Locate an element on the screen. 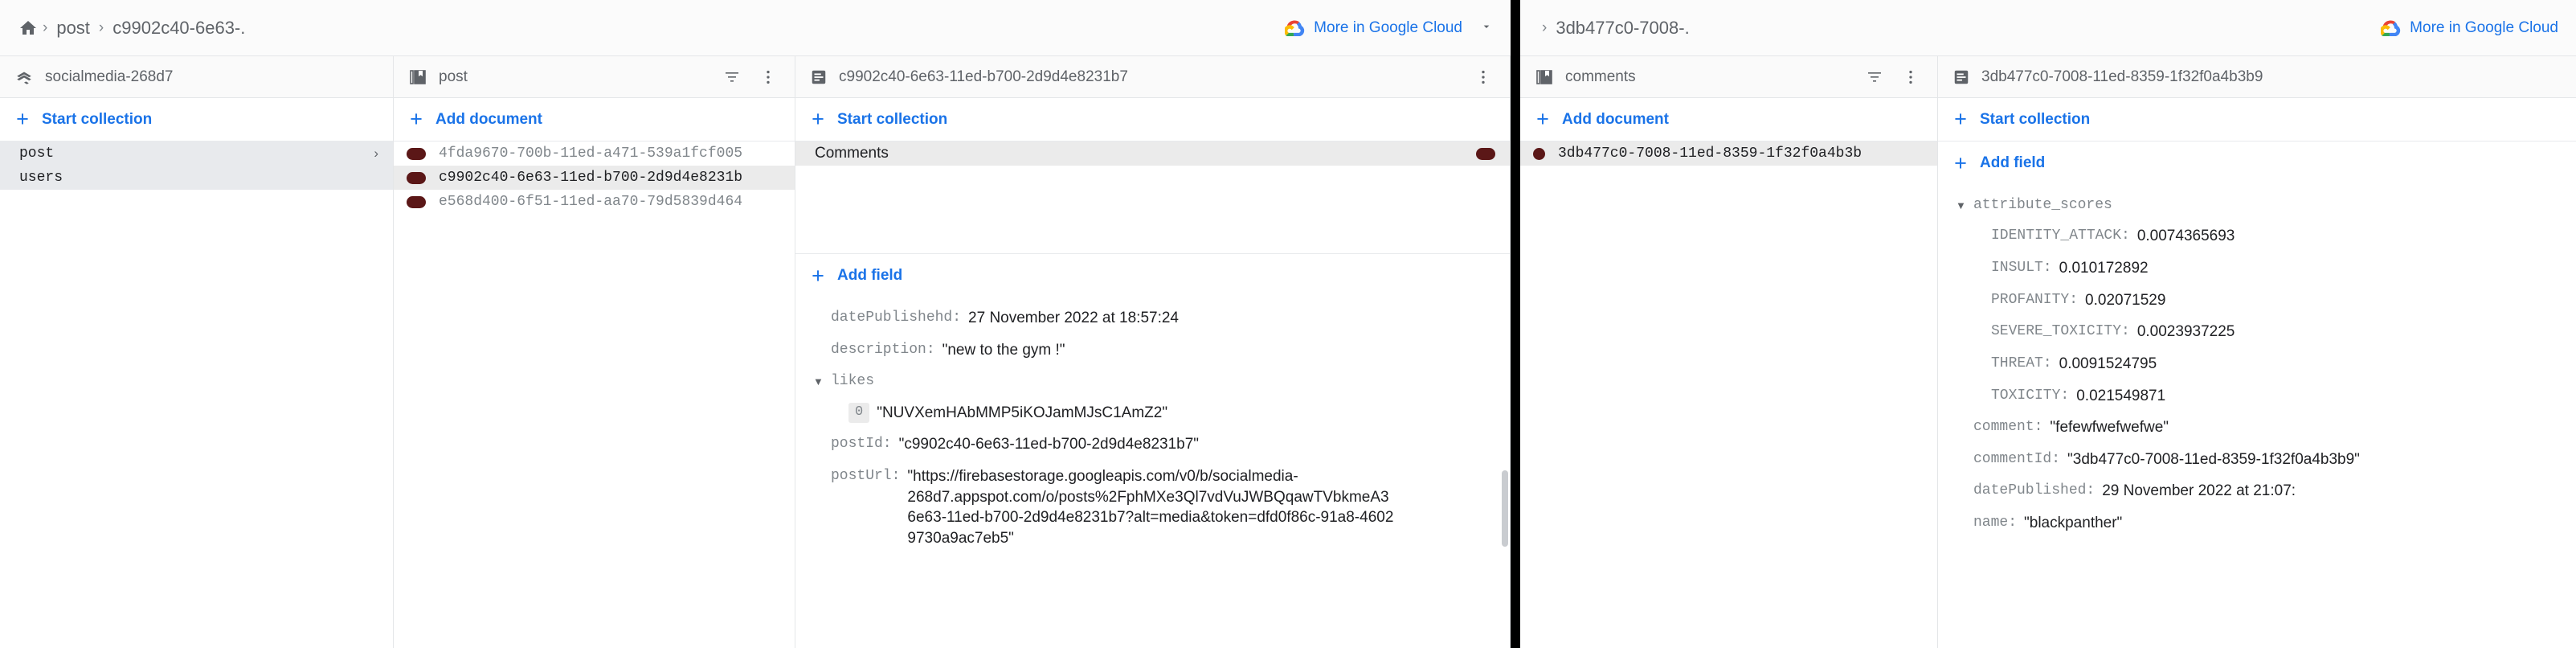  field-value: 0.0091524795 is located at coordinates (2108, 363).